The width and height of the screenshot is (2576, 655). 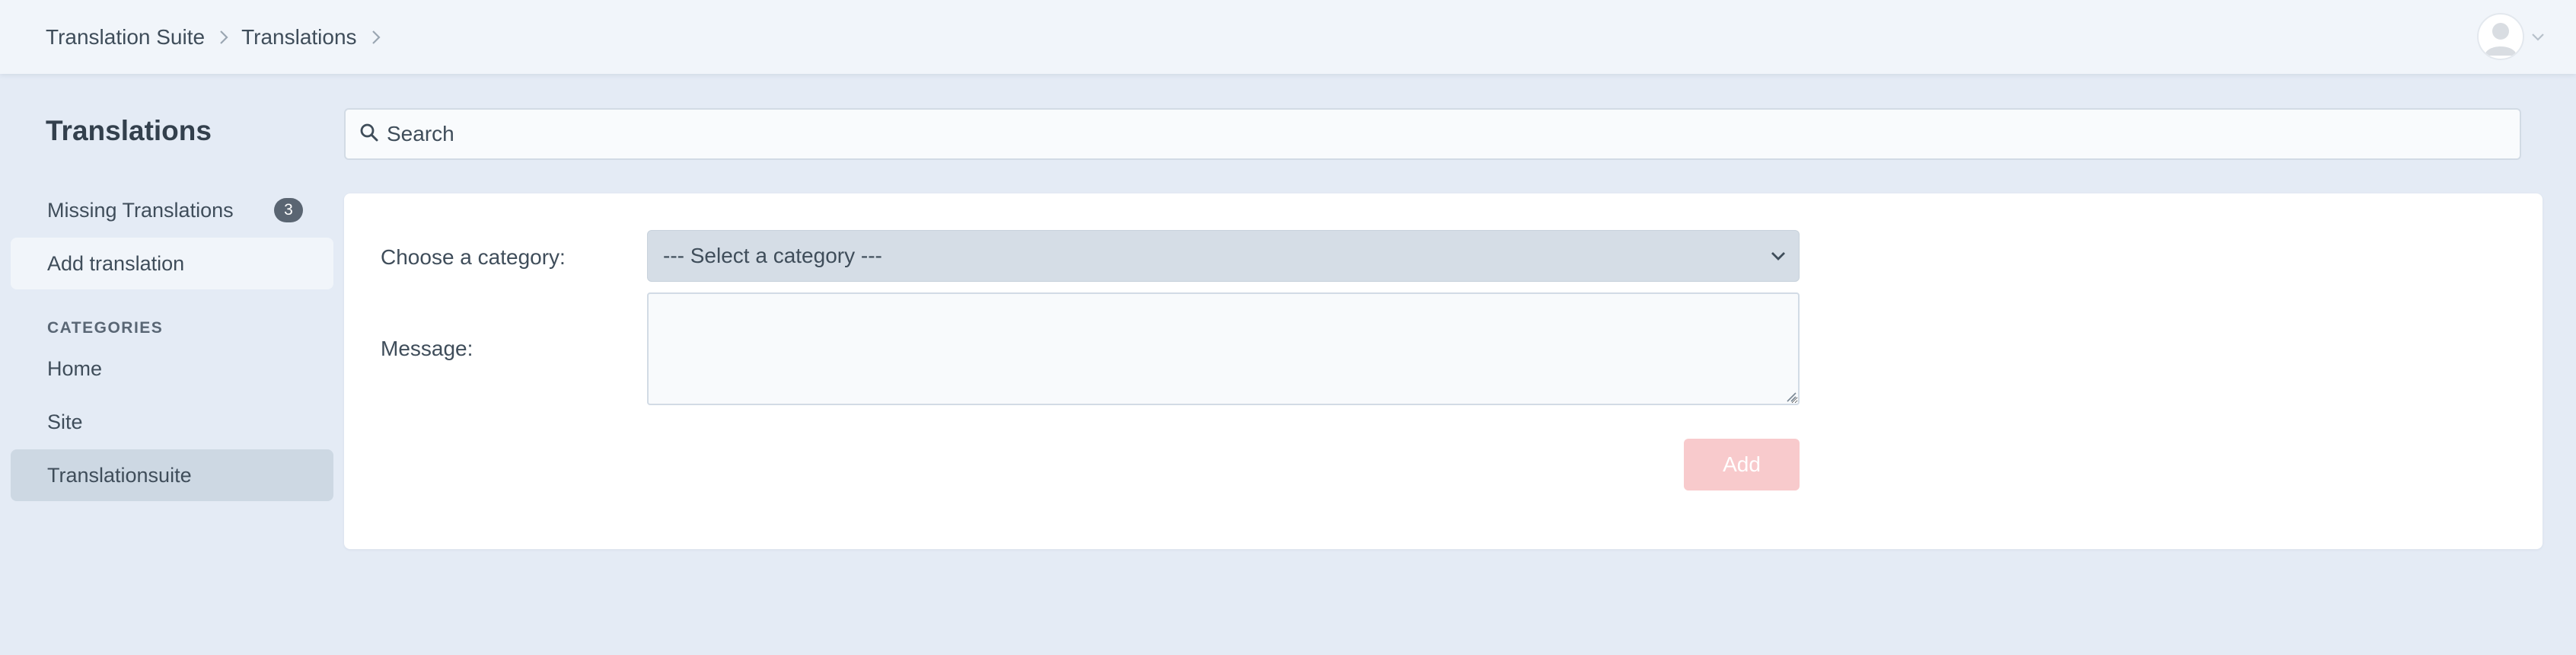 I want to click on categories-heading: Categories, so click(x=106, y=328).